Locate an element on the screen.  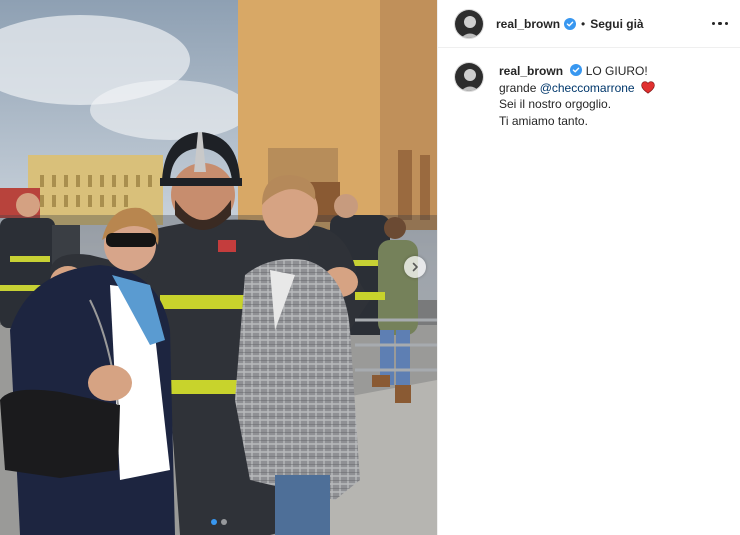
caption-line-4: Ti amiamo tanto. is located at coordinates (543, 120).